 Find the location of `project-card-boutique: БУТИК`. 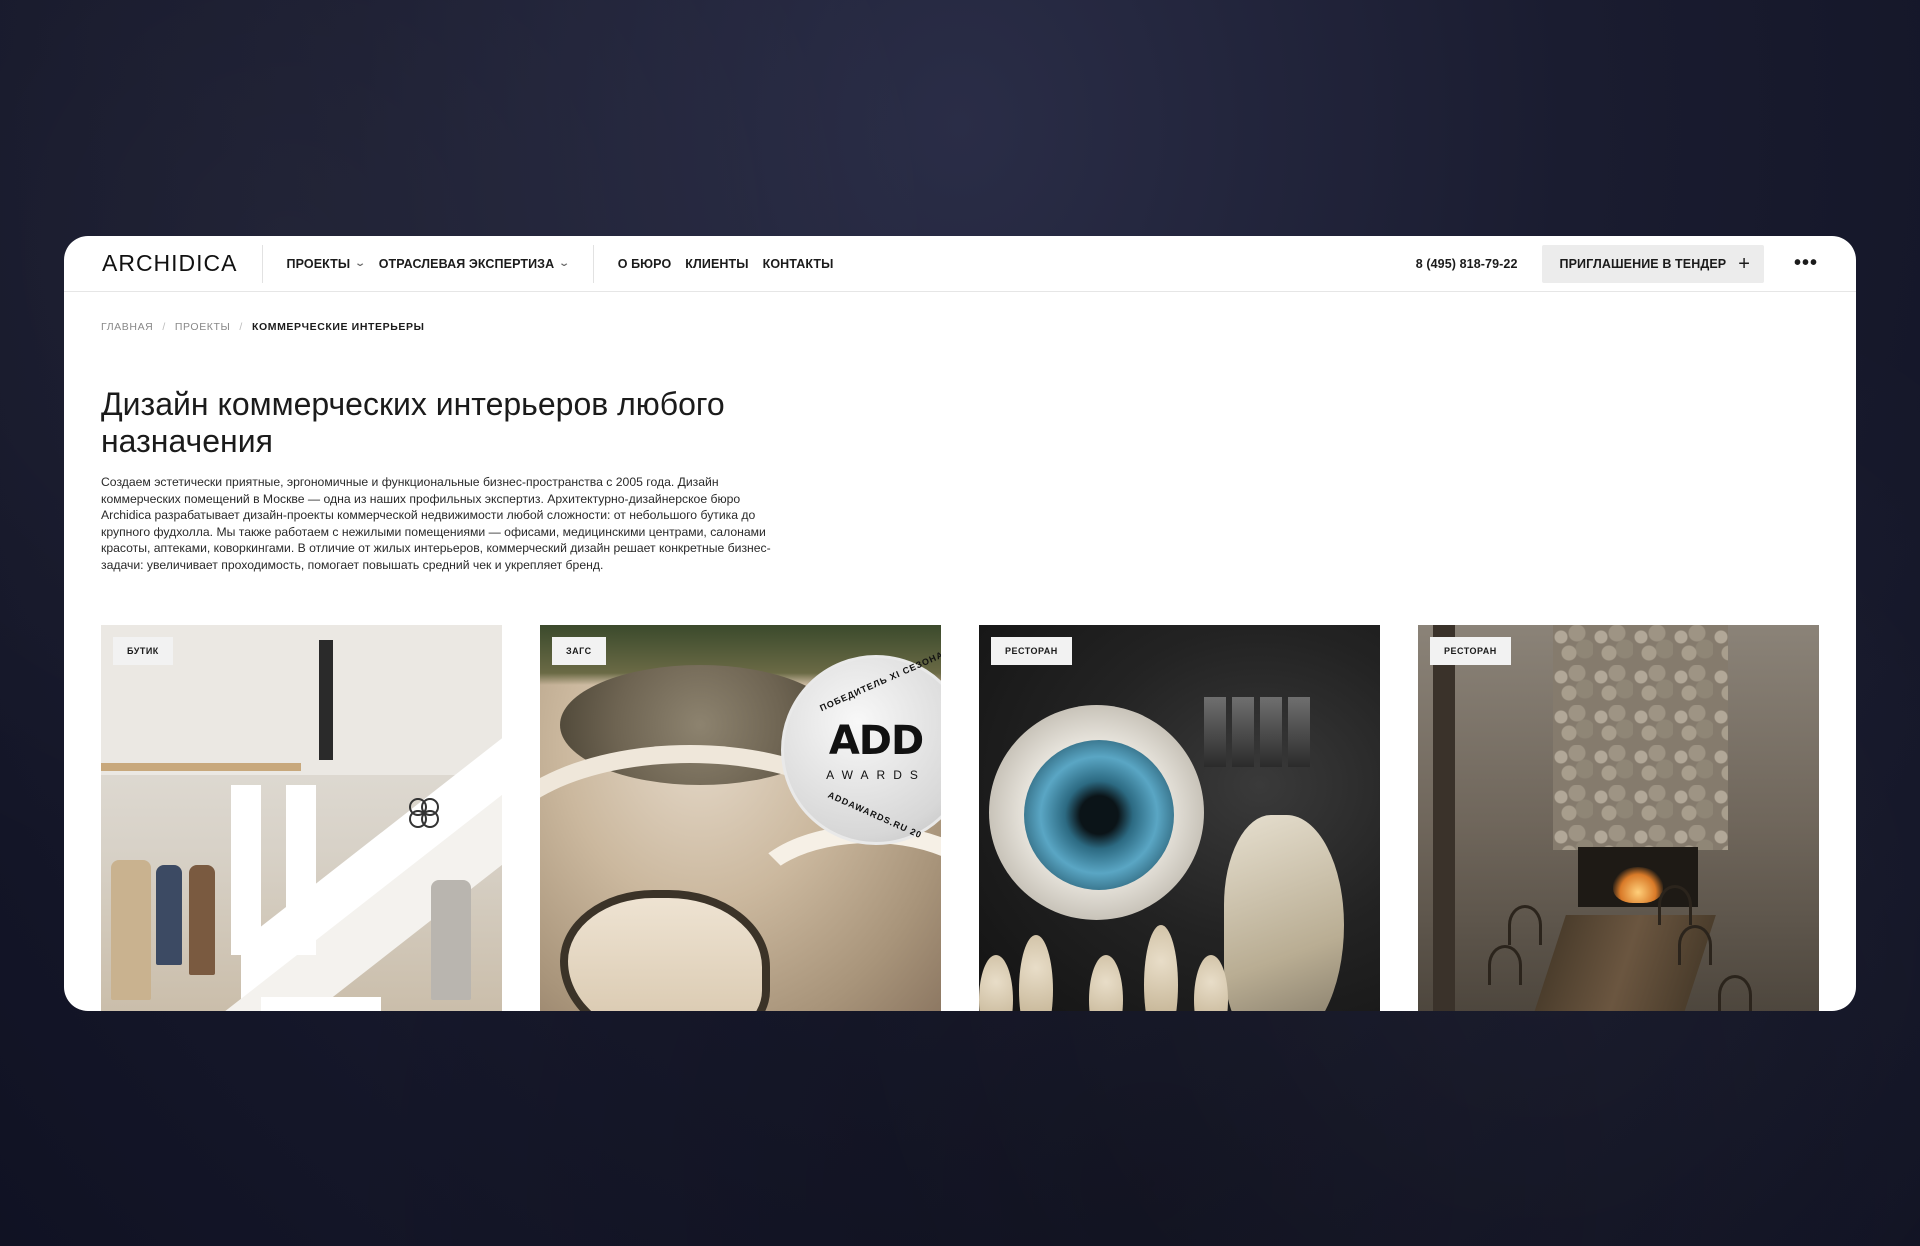

project-card-boutique: БУТИК is located at coordinates (301, 818).